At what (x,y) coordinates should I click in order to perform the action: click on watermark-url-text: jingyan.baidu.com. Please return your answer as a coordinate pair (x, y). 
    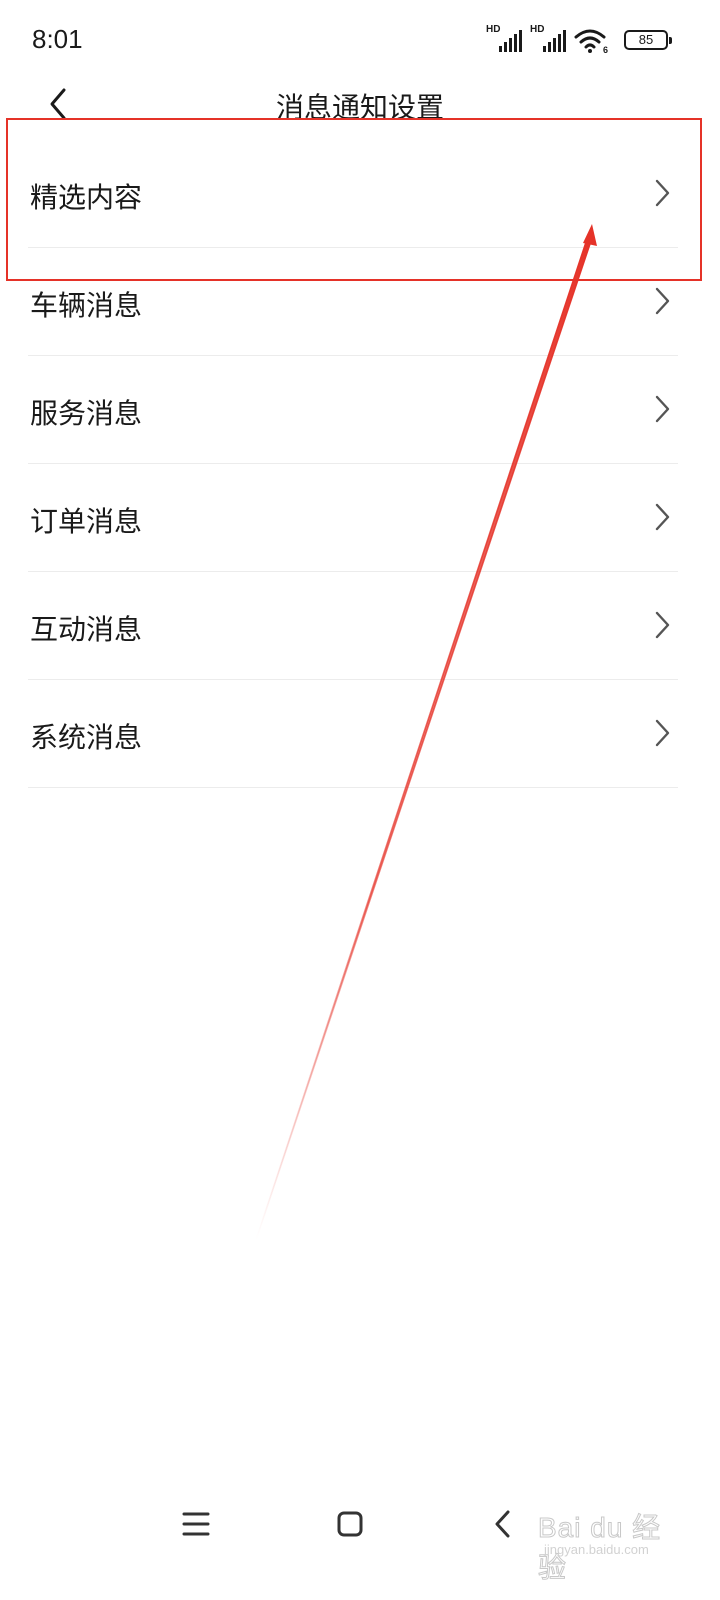
    Looking at the image, I should click on (596, 1549).